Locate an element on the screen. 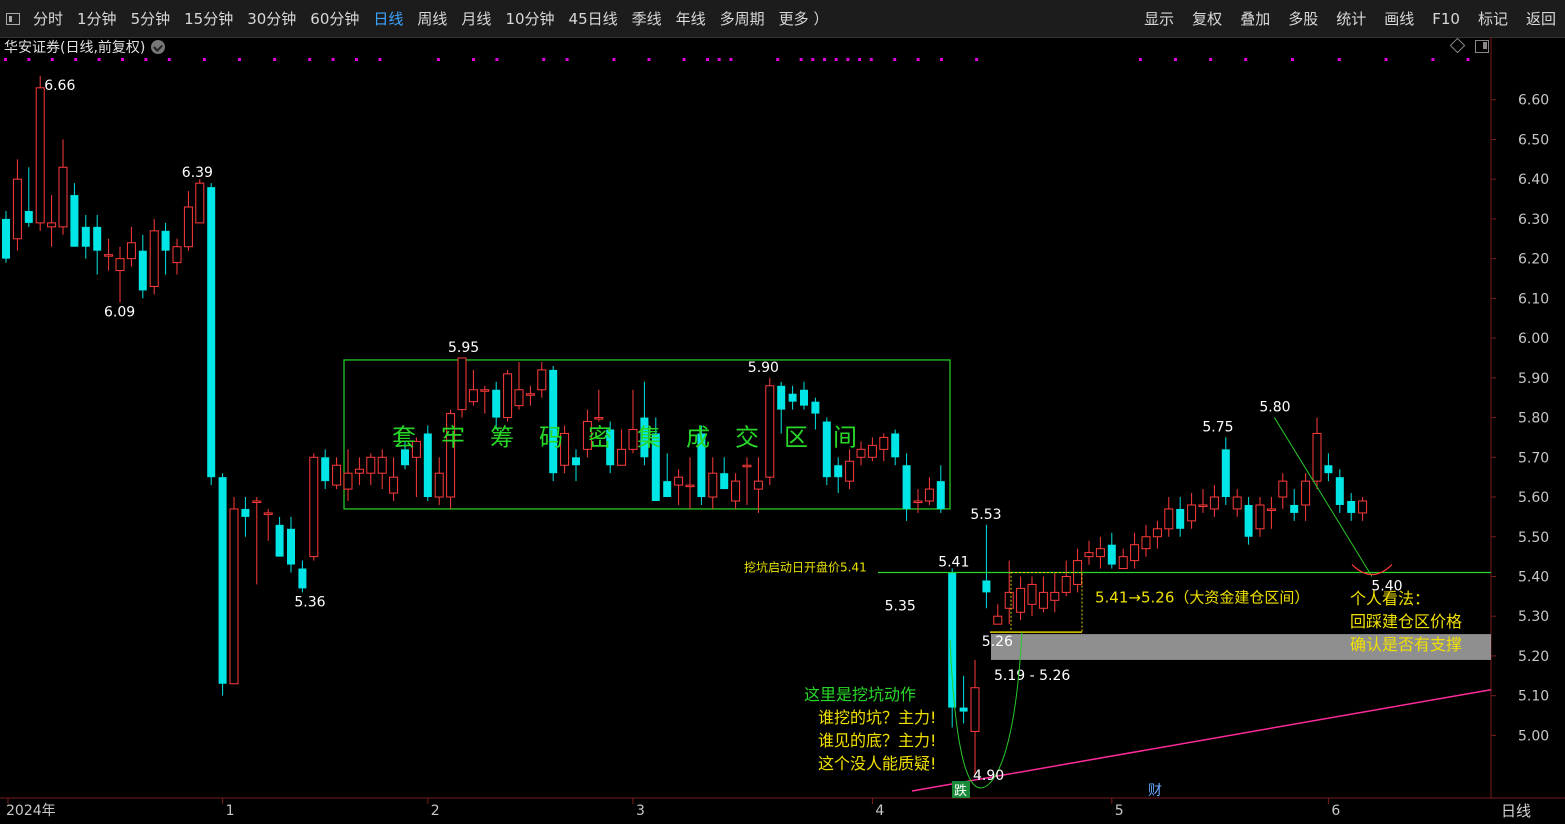 The height and width of the screenshot is (824, 1565). ytick-label-13: 6.30 is located at coordinates (1533, 220).